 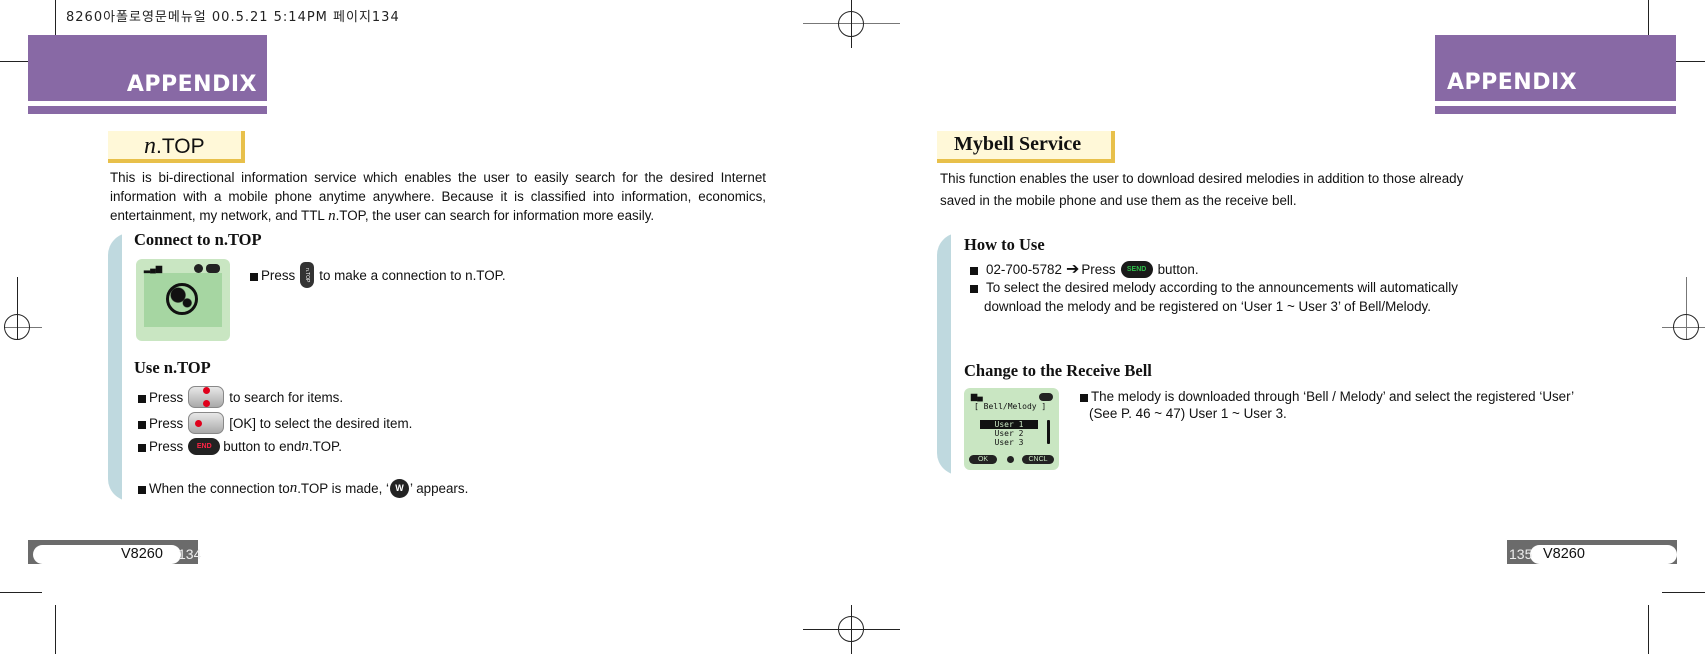 I want to click on section-title: n.TOP, so click(x=174, y=146).